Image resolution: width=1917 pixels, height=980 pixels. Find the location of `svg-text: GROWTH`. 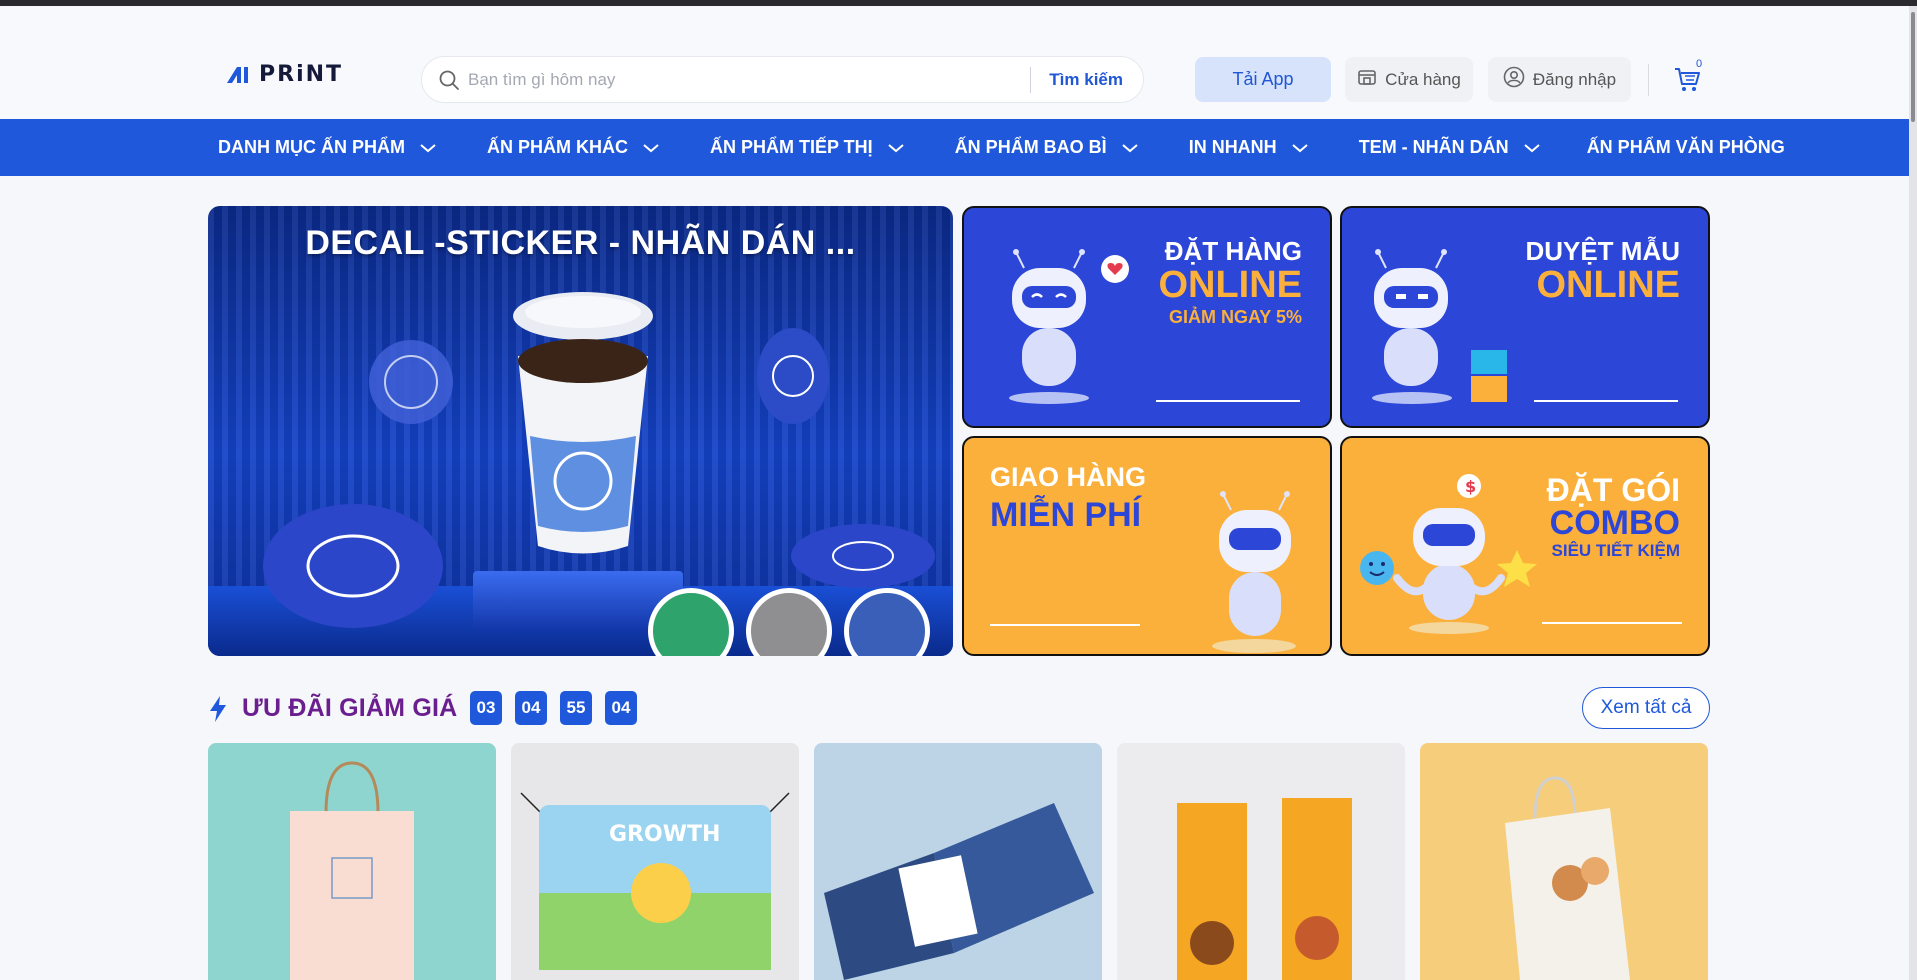

svg-text: GROWTH is located at coordinates (664, 834).